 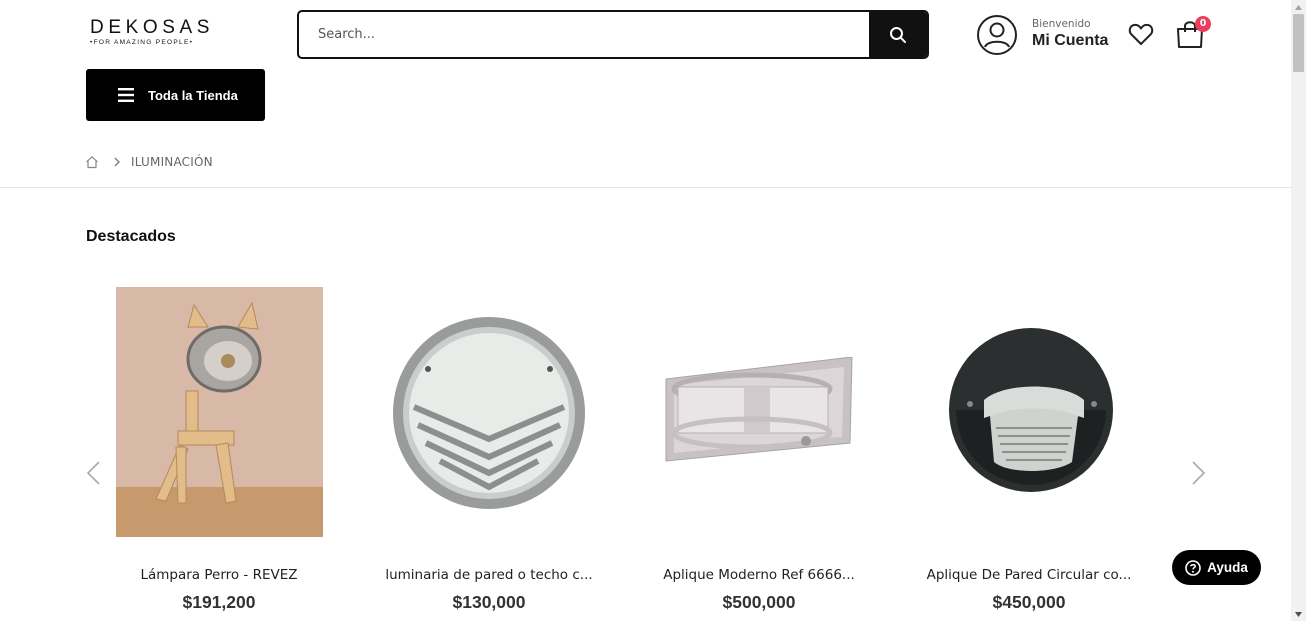 What do you see at coordinates (219, 575) in the screenshot?
I see `product-name: Lámpara Perro - REVEZ` at bounding box center [219, 575].